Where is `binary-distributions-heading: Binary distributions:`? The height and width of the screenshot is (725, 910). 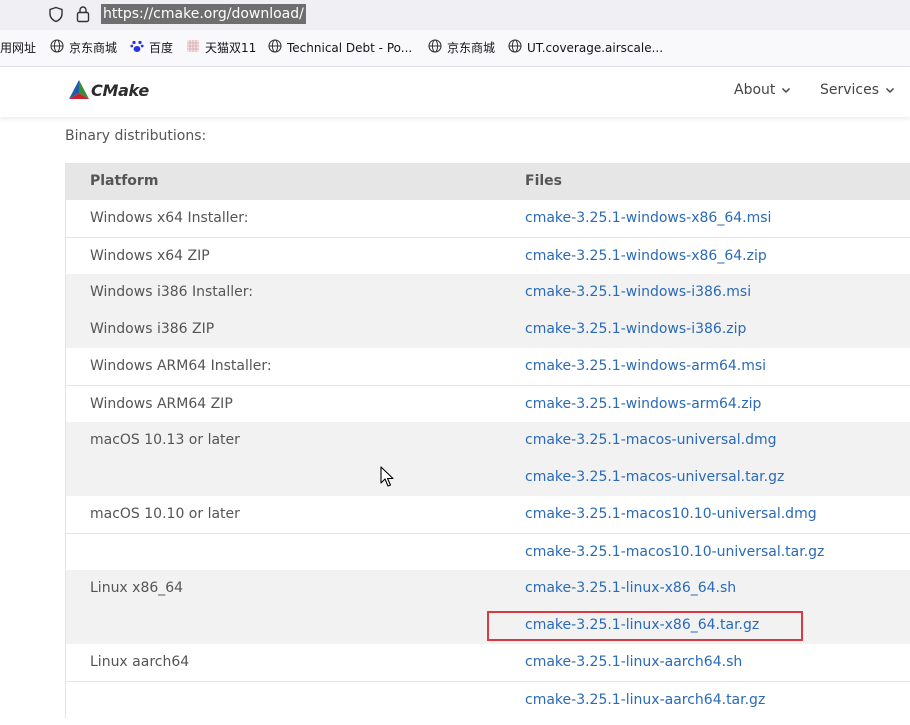
binary-distributions-heading: Binary distributions: is located at coordinates (136, 136).